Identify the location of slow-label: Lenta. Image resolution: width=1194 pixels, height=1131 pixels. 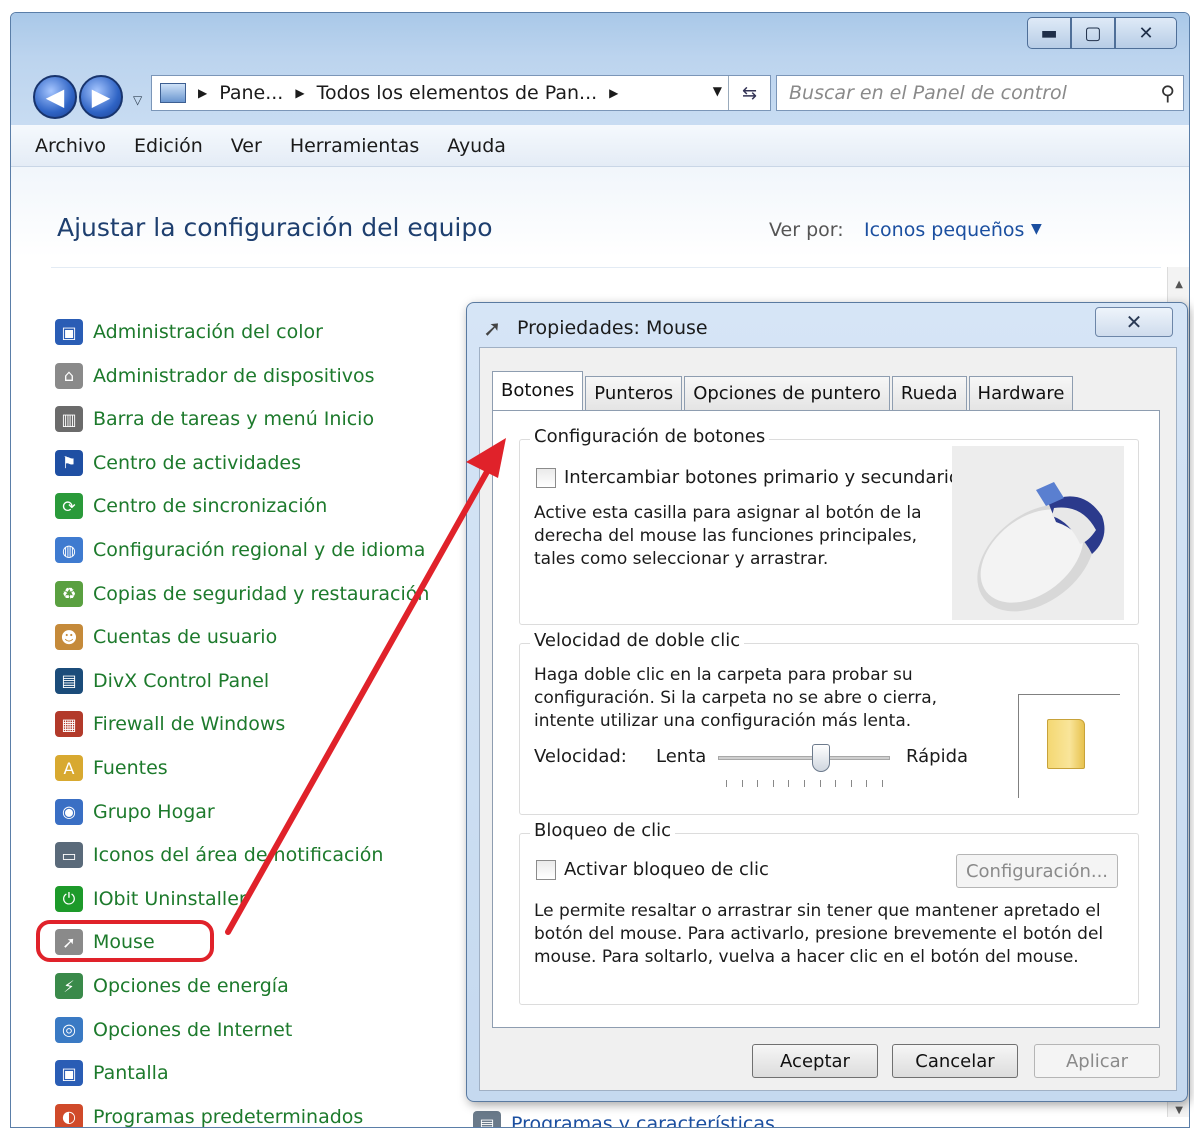
(681, 756).